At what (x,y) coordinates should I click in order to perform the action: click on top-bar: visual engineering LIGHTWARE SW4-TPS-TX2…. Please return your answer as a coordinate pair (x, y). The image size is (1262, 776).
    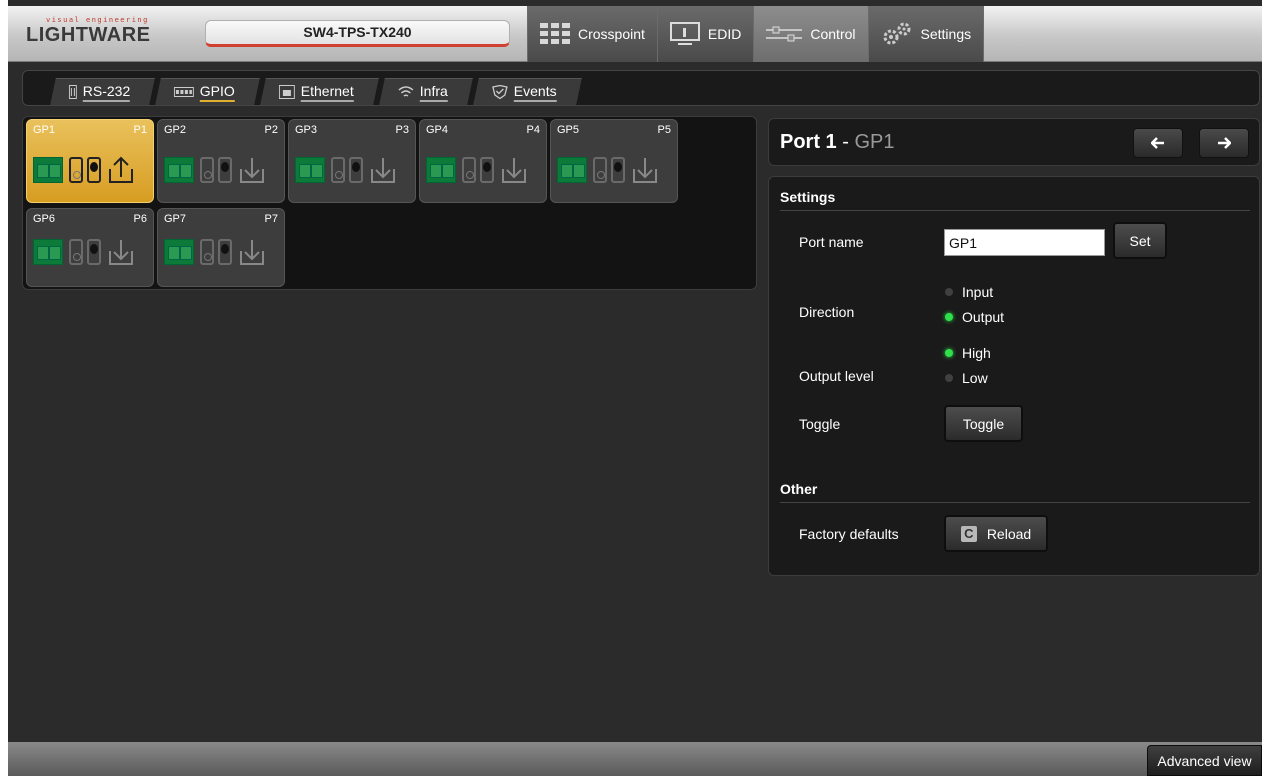
    Looking at the image, I should click on (635, 34).